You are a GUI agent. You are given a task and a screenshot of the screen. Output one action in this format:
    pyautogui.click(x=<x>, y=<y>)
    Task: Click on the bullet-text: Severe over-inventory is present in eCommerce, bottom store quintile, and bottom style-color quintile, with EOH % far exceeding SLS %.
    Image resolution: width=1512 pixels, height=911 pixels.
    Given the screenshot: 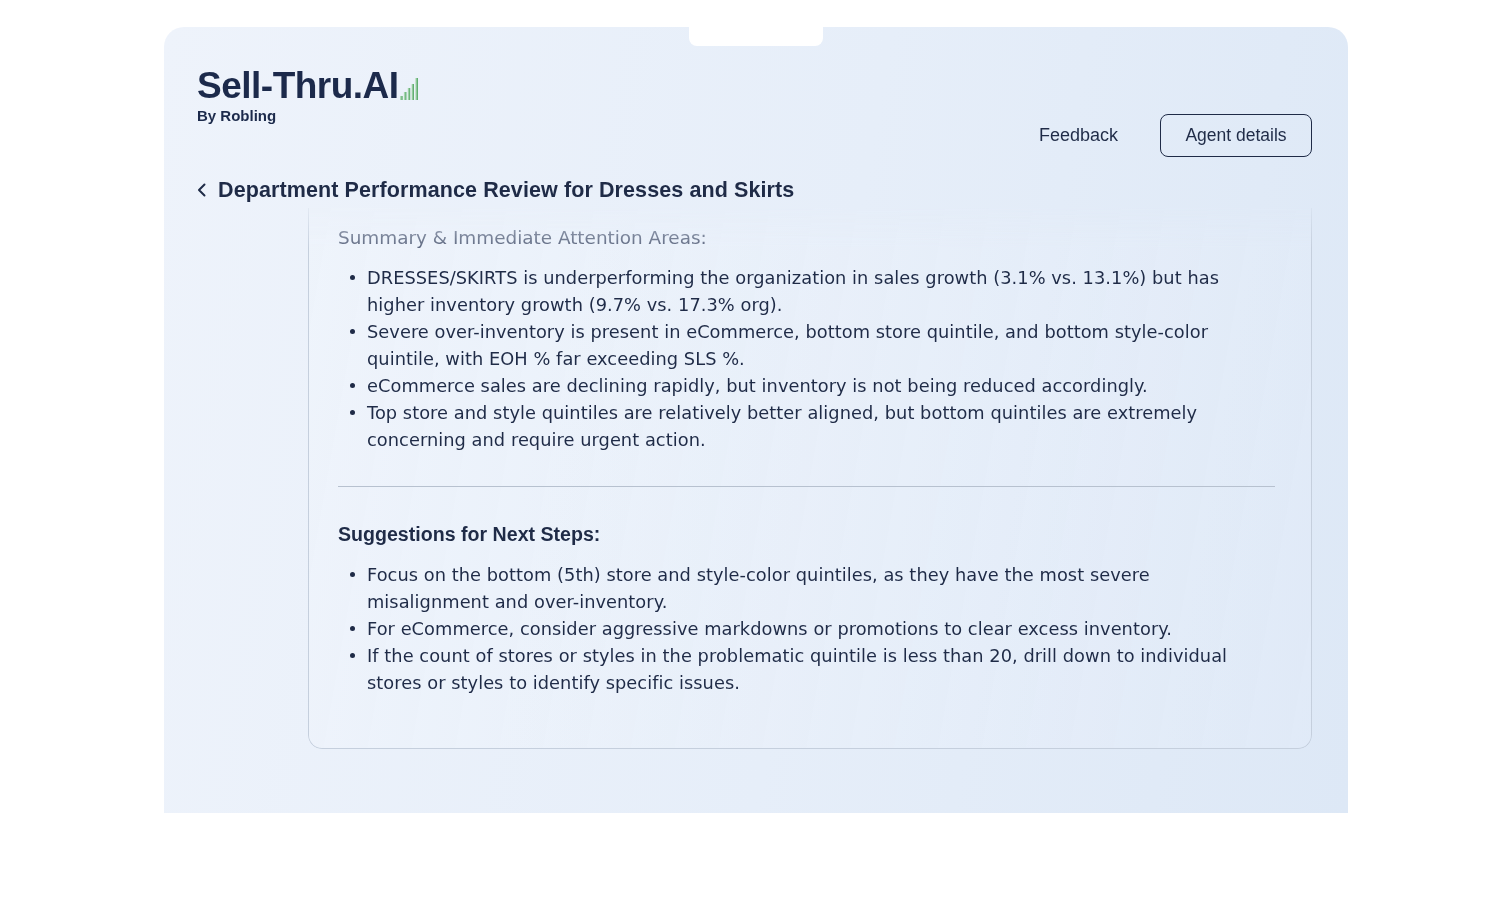 What is the action you would take?
    pyautogui.click(x=788, y=345)
    